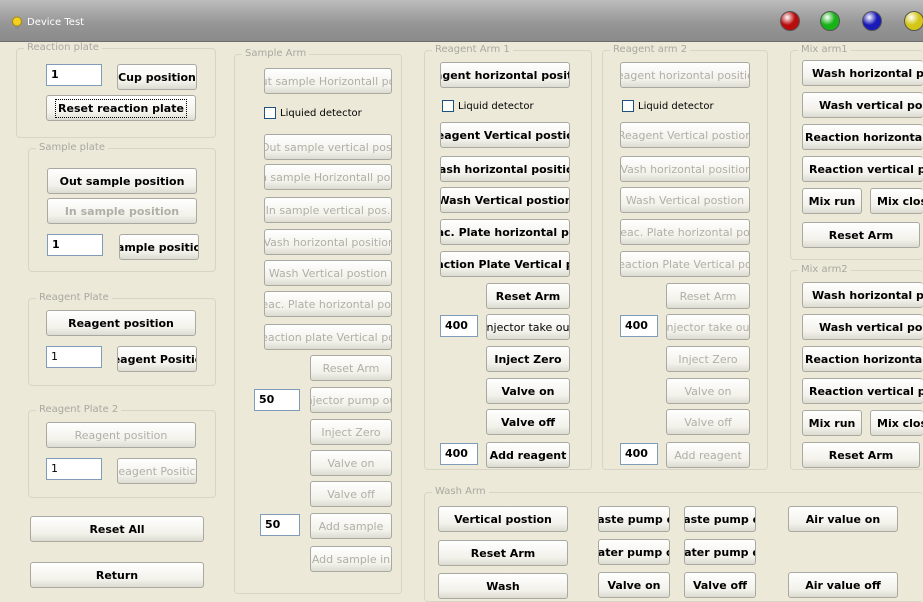  I want to click on ra2-liquid-detector-label: Liquid detector, so click(676, 106).